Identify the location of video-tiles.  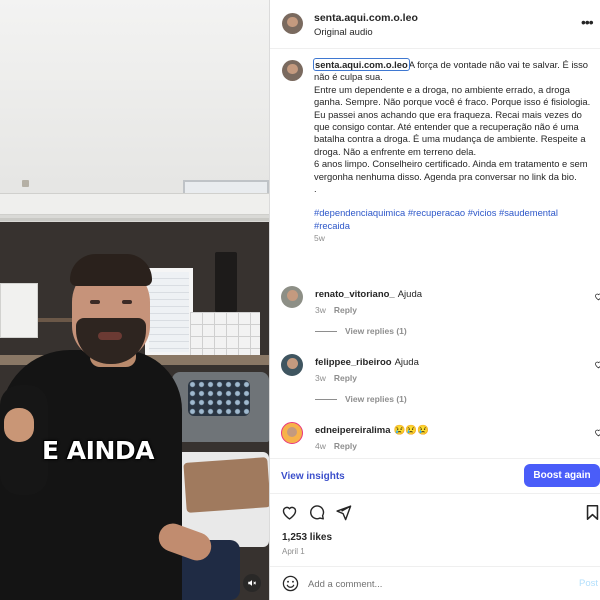
(225, 335).